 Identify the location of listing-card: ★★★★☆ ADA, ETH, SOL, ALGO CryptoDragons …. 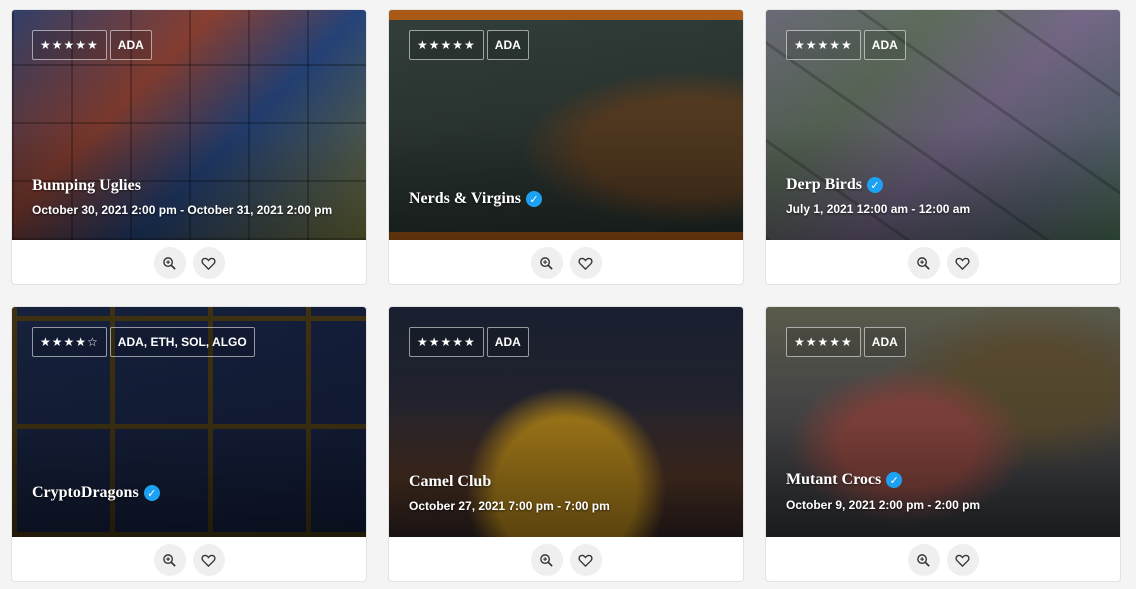
(189, 444).